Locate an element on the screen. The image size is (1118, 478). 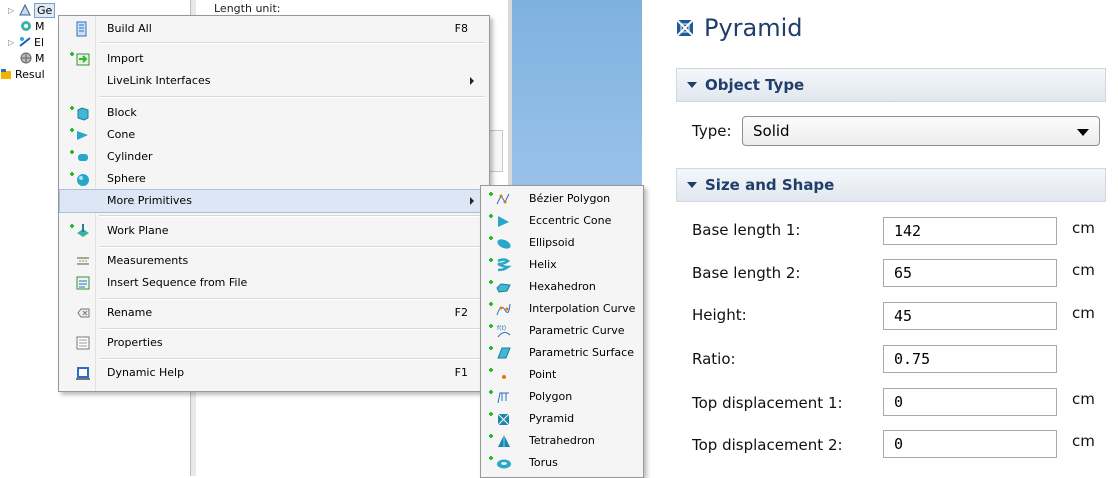
tree-item-label: M is located at coordinates (40, 26).